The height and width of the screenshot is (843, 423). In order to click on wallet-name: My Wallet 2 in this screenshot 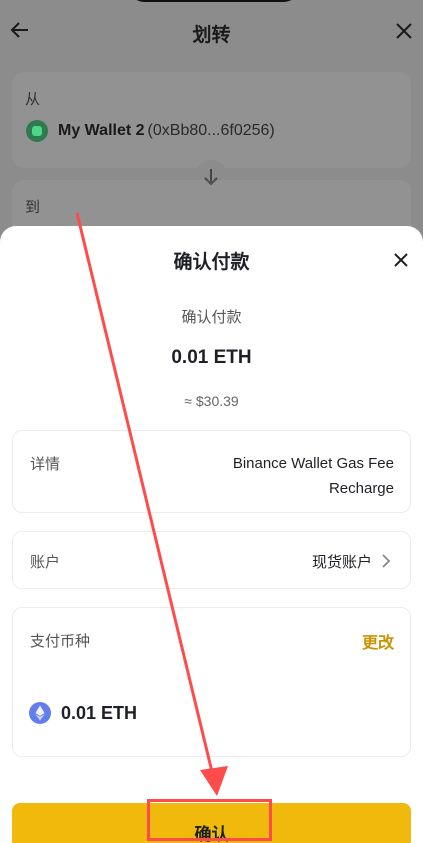, I will do `click(101, 130)`.